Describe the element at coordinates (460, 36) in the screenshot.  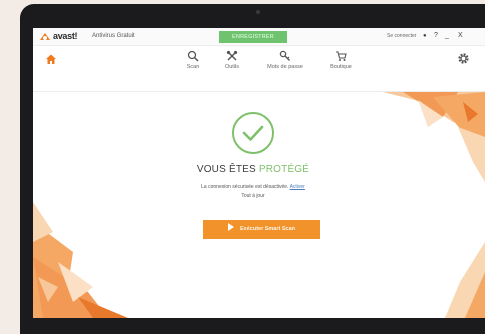
I see `close-button: X` at that location.